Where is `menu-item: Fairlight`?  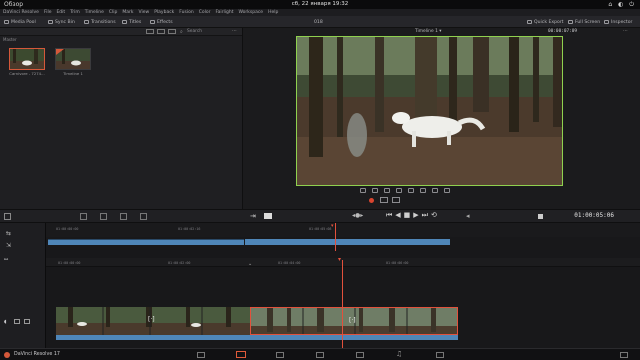
menu-item: Fairlight is located at coordinates (224, 12).